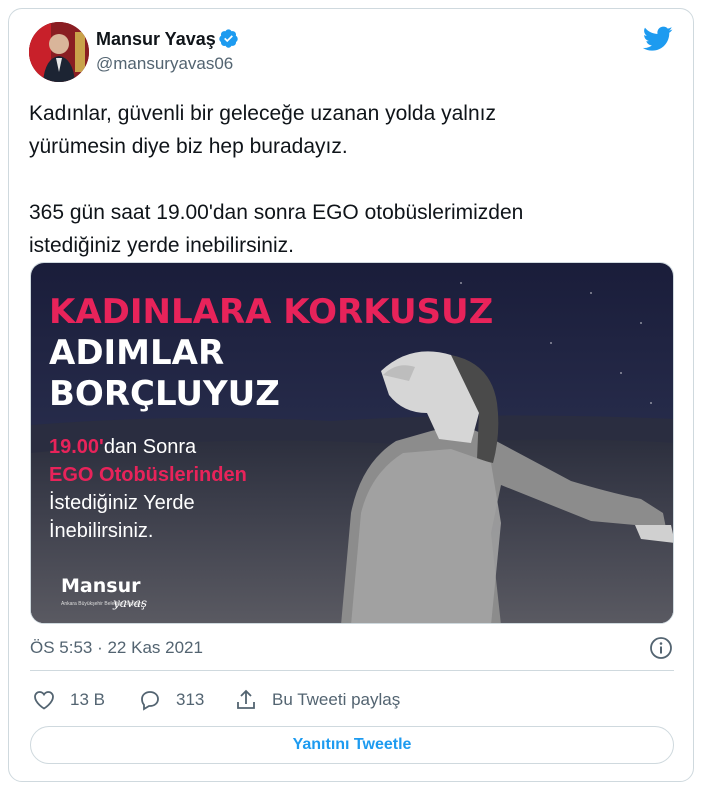  What do you see at coordinates (101, 586) in the screenshot?
I see `media-logo-name: Mansur` at bounding box center [101, 586].